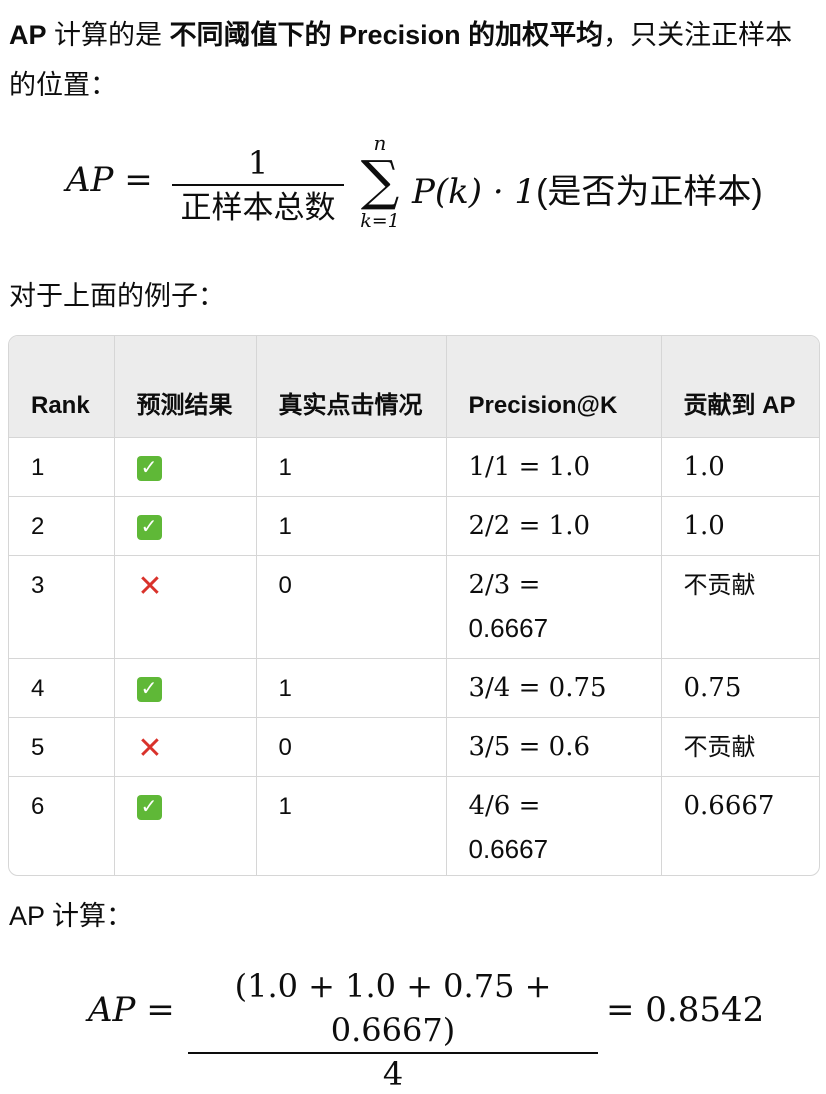 This screenshot has width=826, height=1094. Describe the element at coordinates (380, 221) in the screenshot. I see `sum-lower-limit: k=1` at that location.